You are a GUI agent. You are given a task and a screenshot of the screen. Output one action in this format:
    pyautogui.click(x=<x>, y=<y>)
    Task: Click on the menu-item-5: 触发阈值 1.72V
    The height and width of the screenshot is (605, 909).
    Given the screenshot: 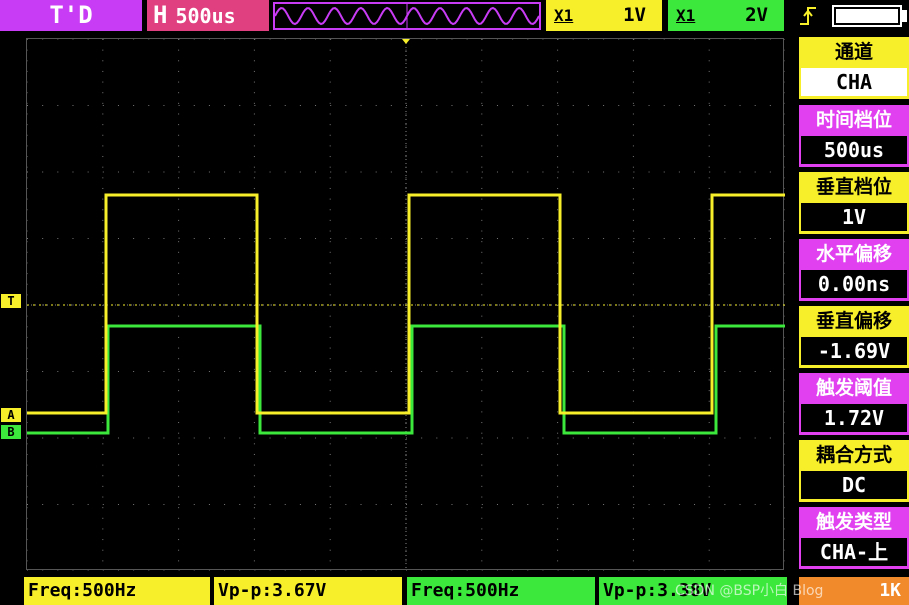 What is the action you would take?
    pyautogui.click(x=854, y=404)
    